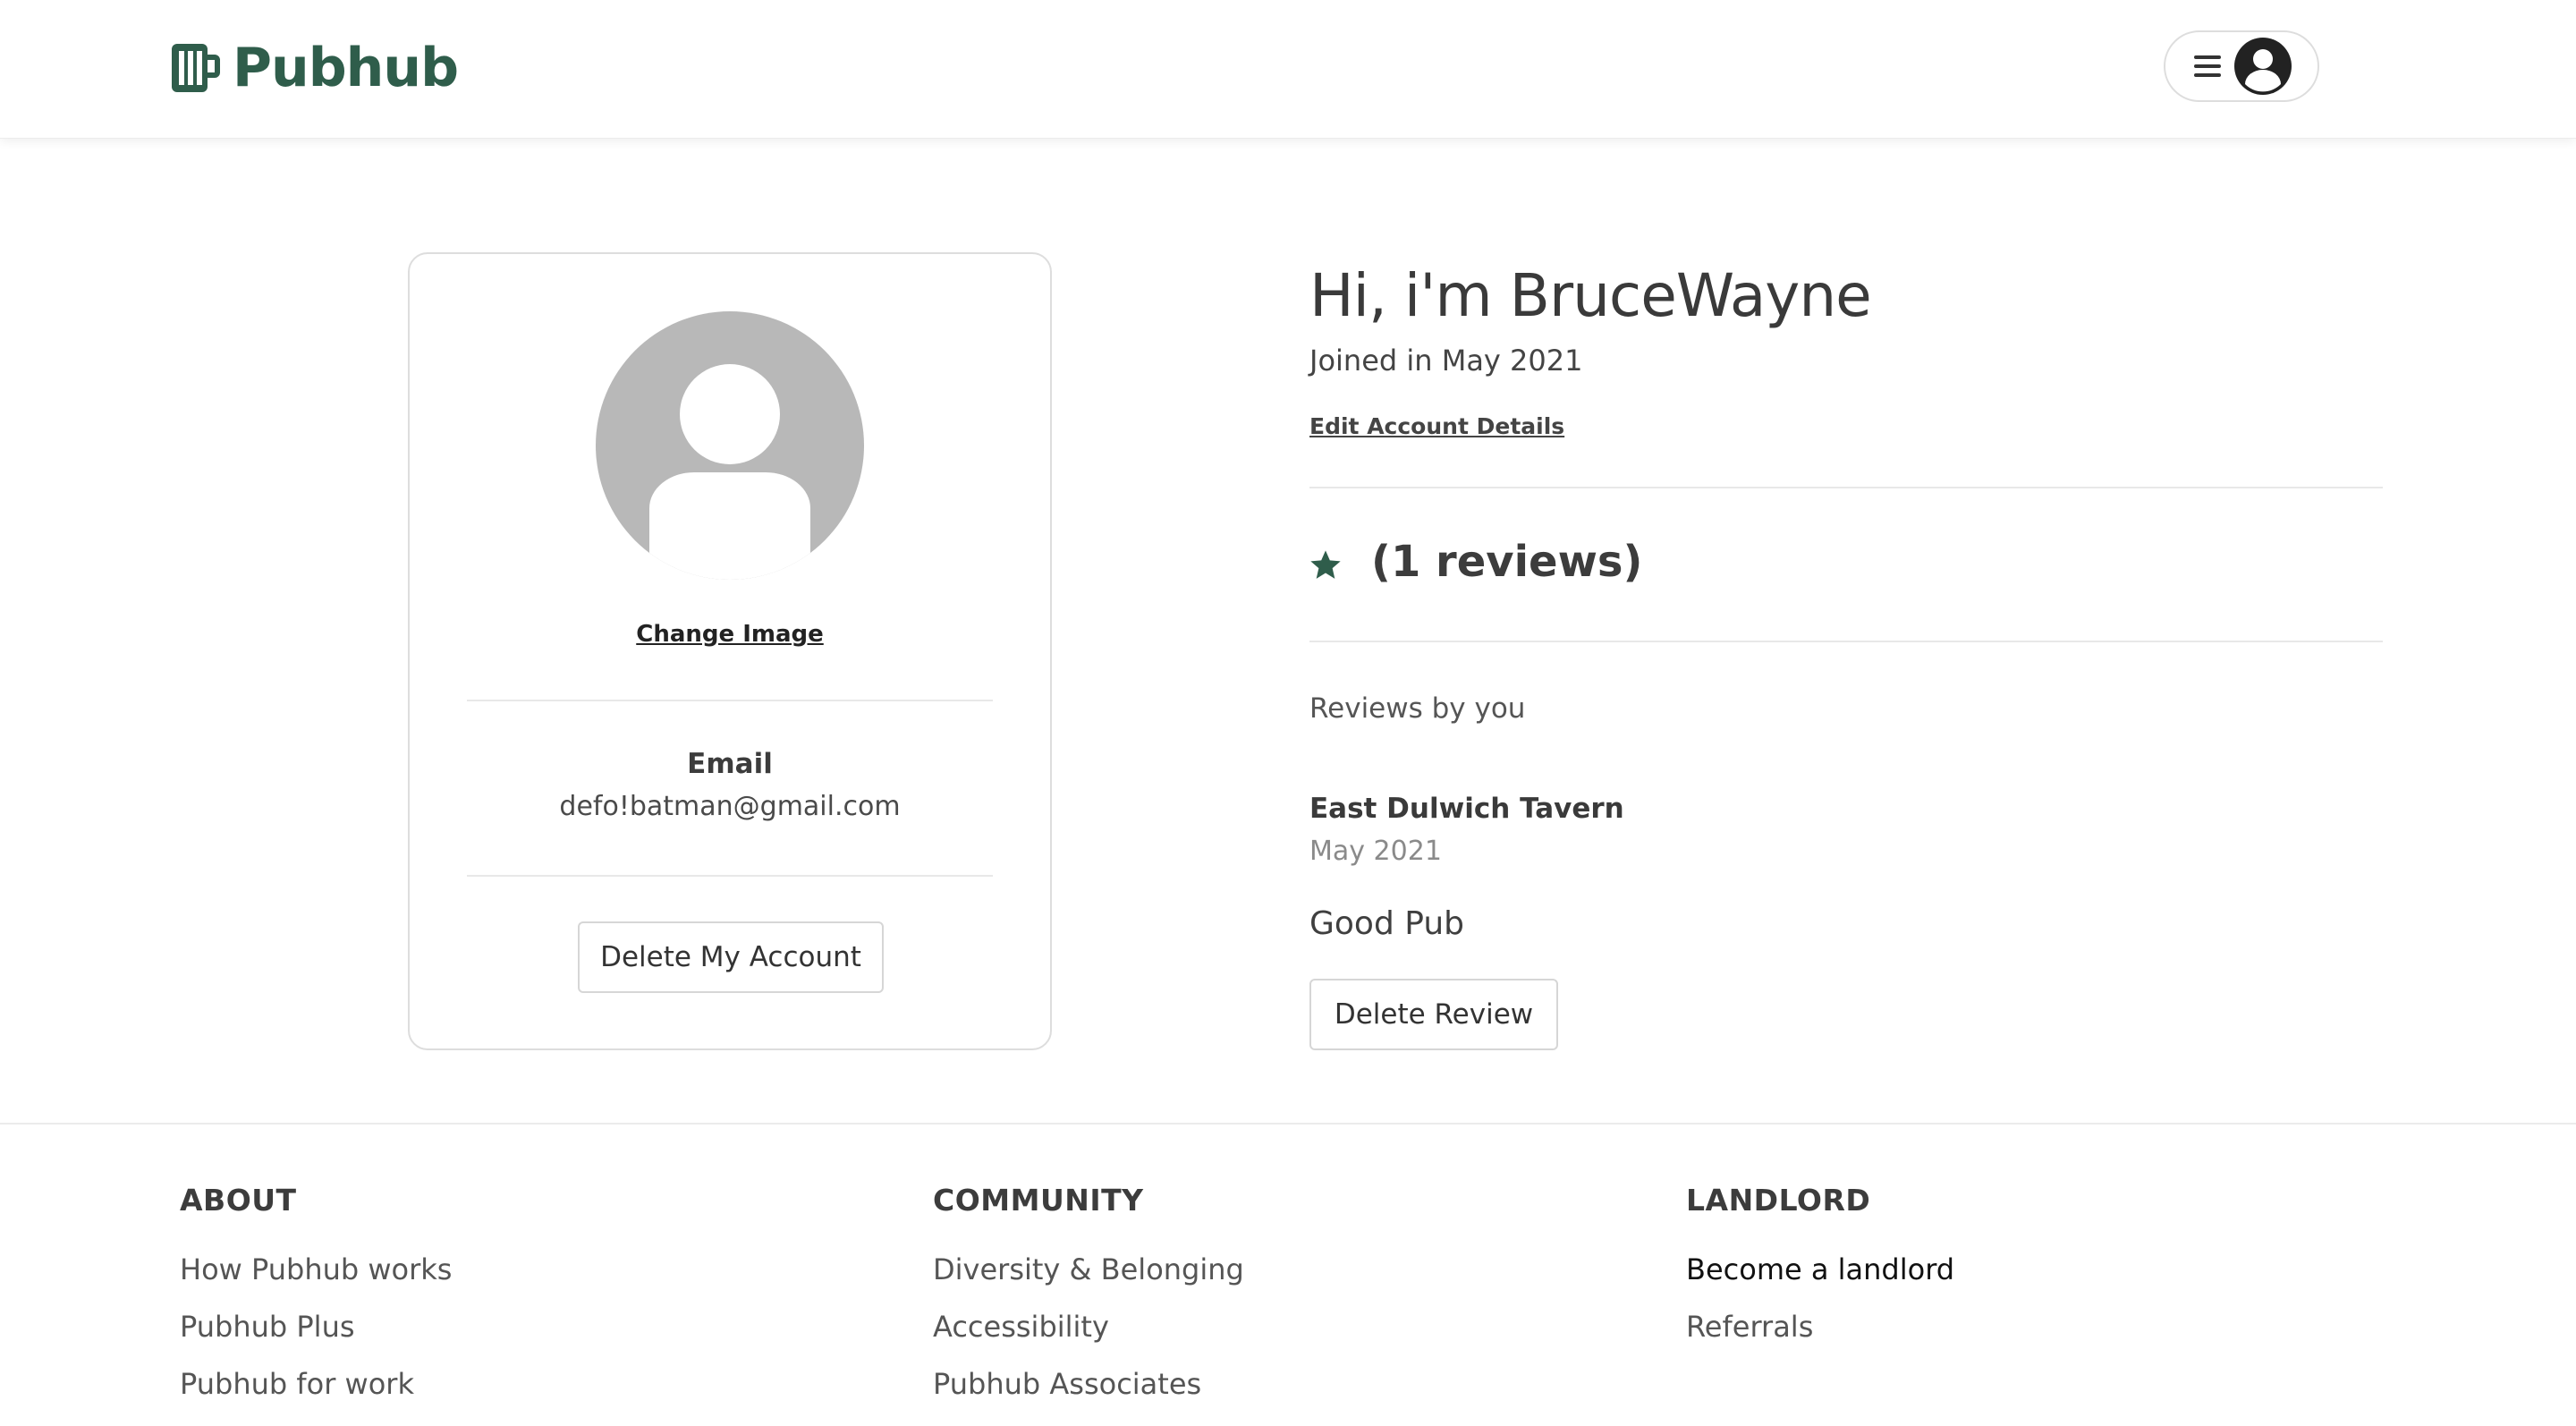  I want to click on footer-link: Pubhub Associates, so click(1088, 1395).